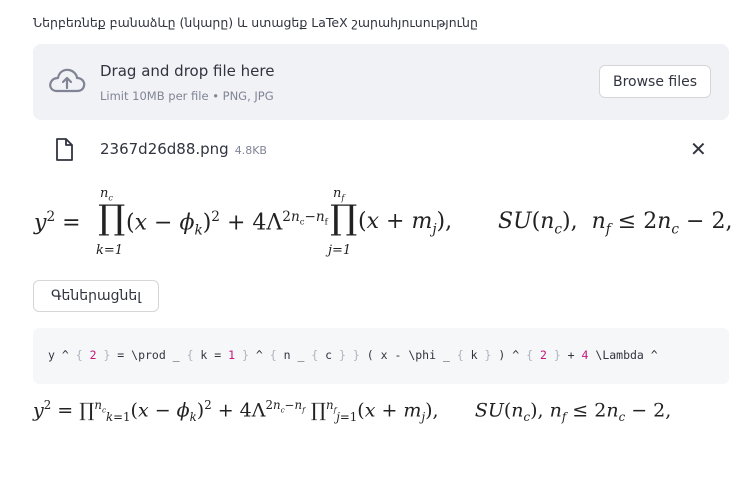  I want to click on latex-token: +, so click(574, 355).